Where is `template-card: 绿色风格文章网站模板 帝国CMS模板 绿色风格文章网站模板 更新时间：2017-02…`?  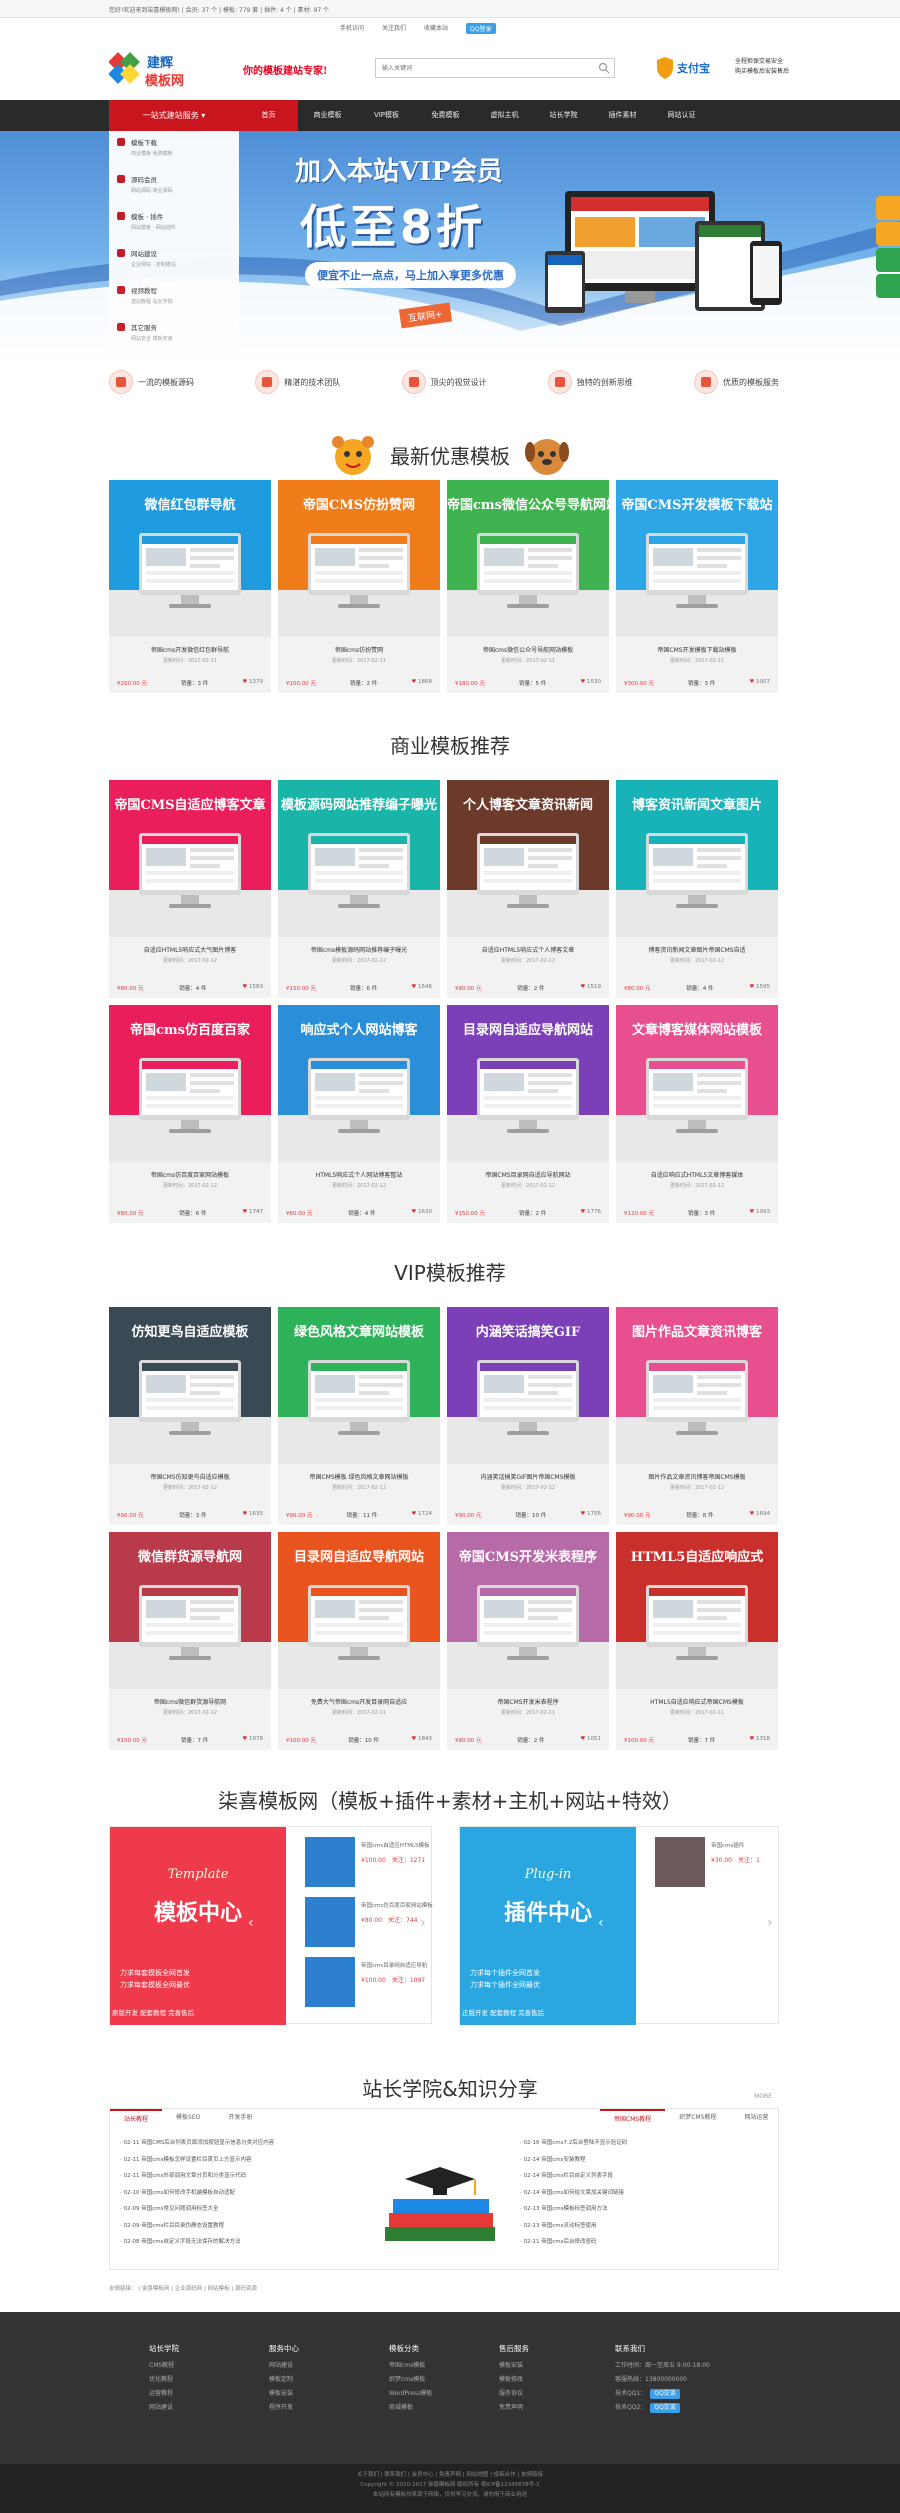
template-card: 绿色风格文章网站模板 帝国CMS模板 绿色风格文章网站模板 更新时间：2017-02… is located at coordinates (359, 1416).